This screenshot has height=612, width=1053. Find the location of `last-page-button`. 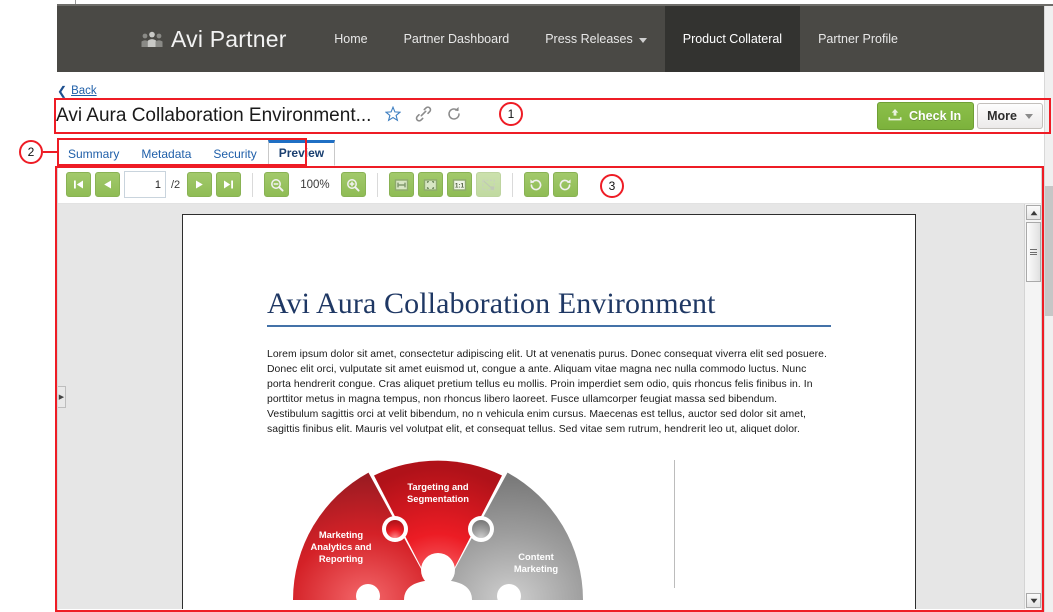

last-page-button is located at coordinates (229, 184).